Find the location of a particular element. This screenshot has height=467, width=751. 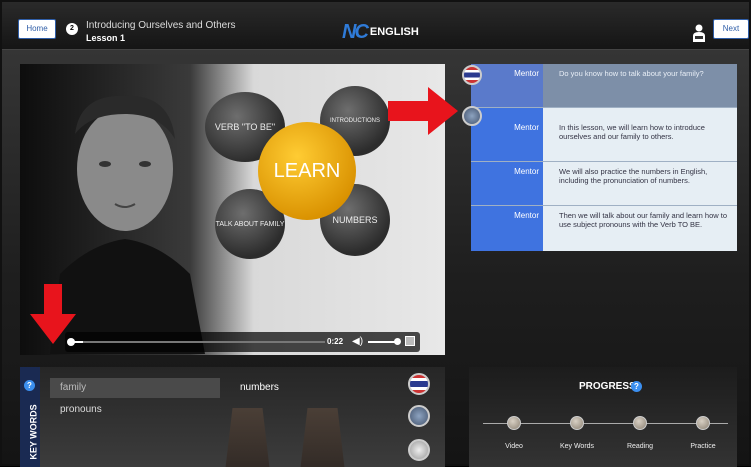

step-label-key-words: Key Words is located at coordinates (577, 446).